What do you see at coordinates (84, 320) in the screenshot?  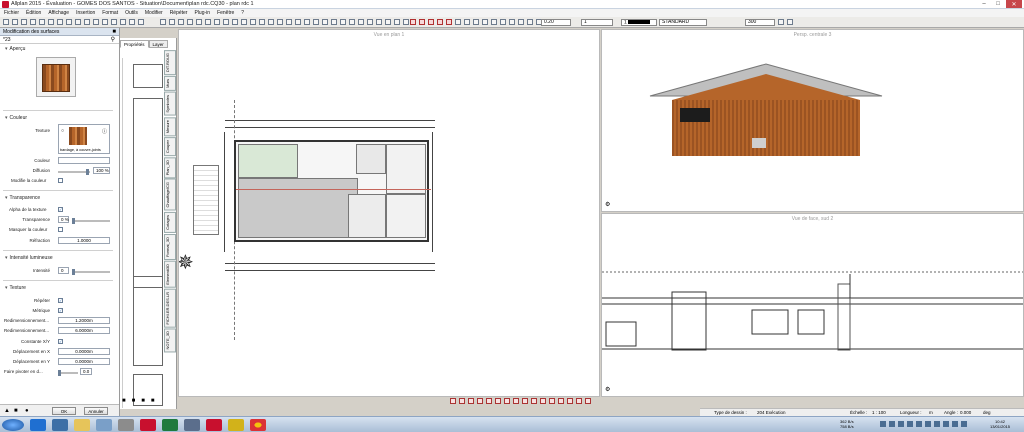 I see `redim1-field: 1.2000m` at bounding box center [84, 320].